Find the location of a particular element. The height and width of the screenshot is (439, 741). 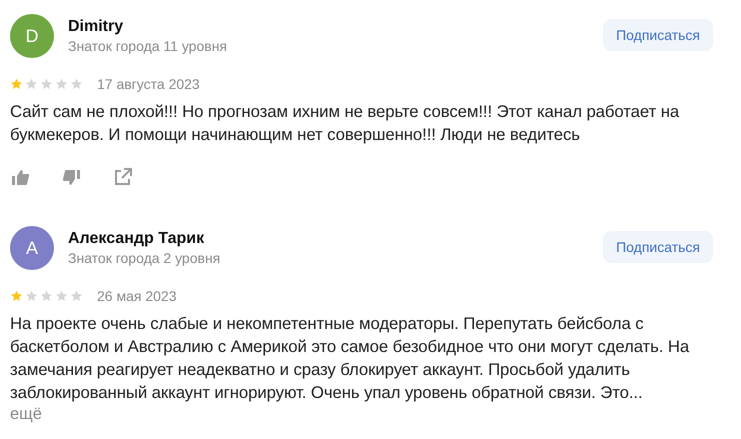

share-icon is located at coordinates (123, 177).